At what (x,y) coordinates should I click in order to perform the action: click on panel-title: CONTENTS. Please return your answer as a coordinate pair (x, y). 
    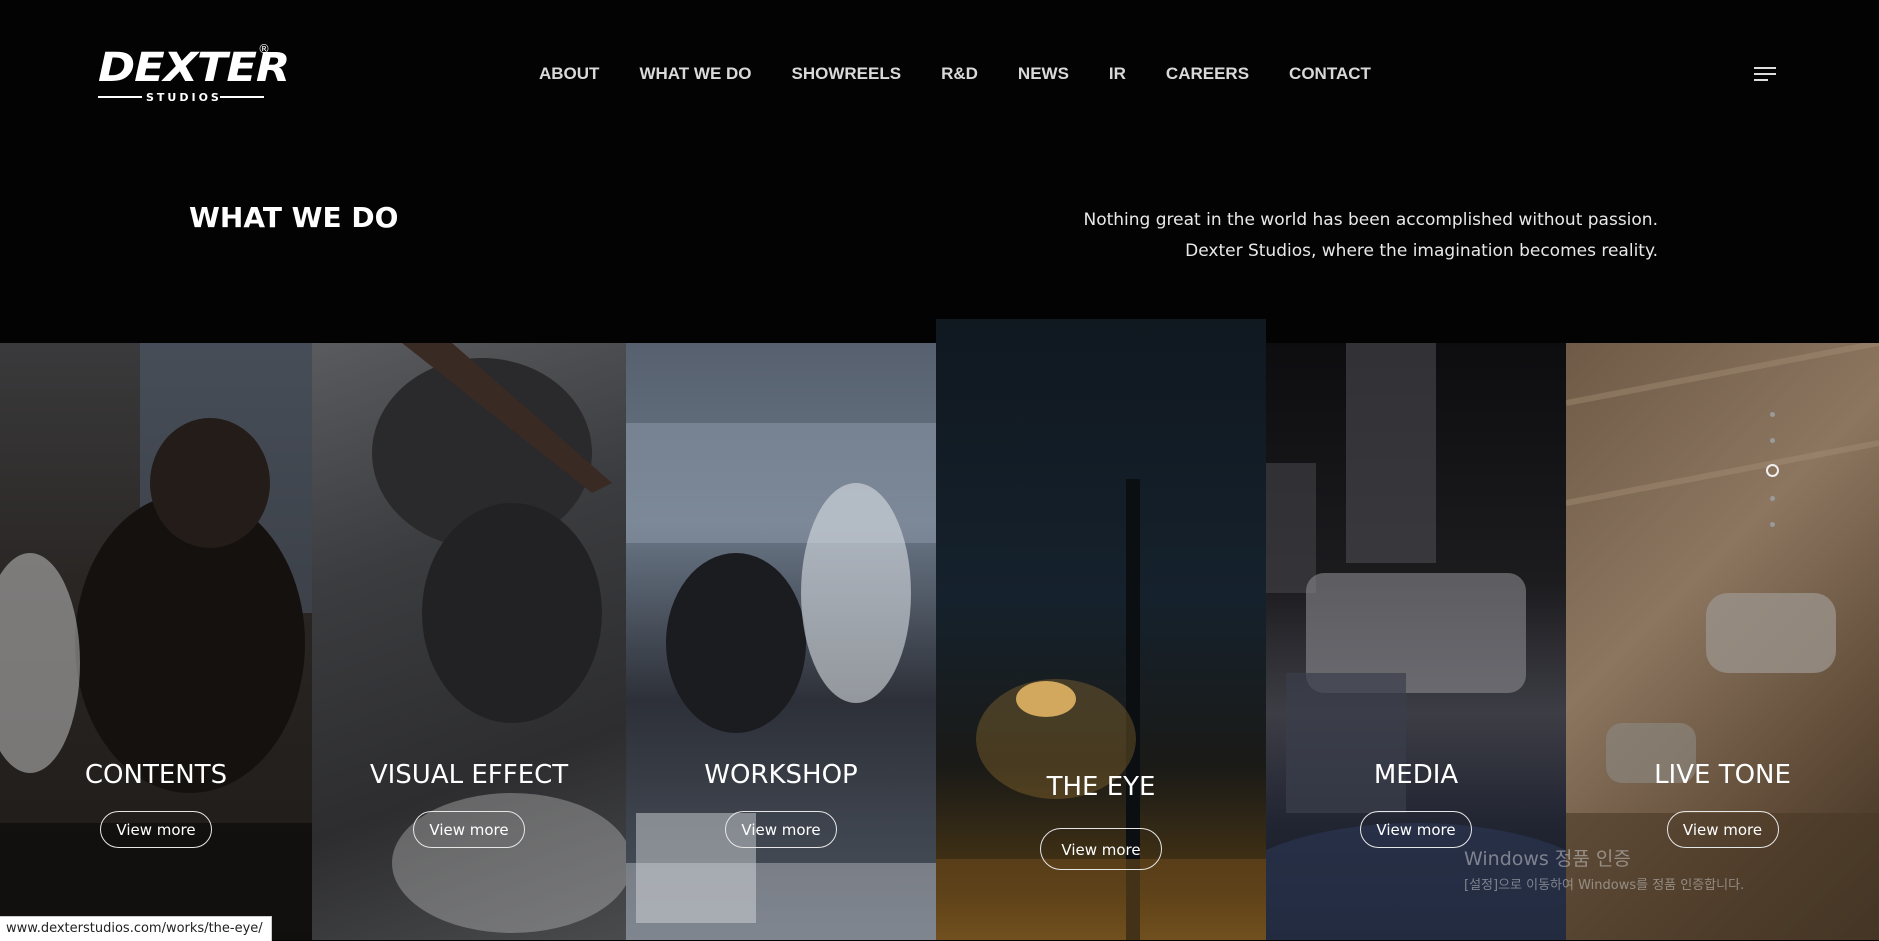
    Looking at the image, I should click on (156, 775).